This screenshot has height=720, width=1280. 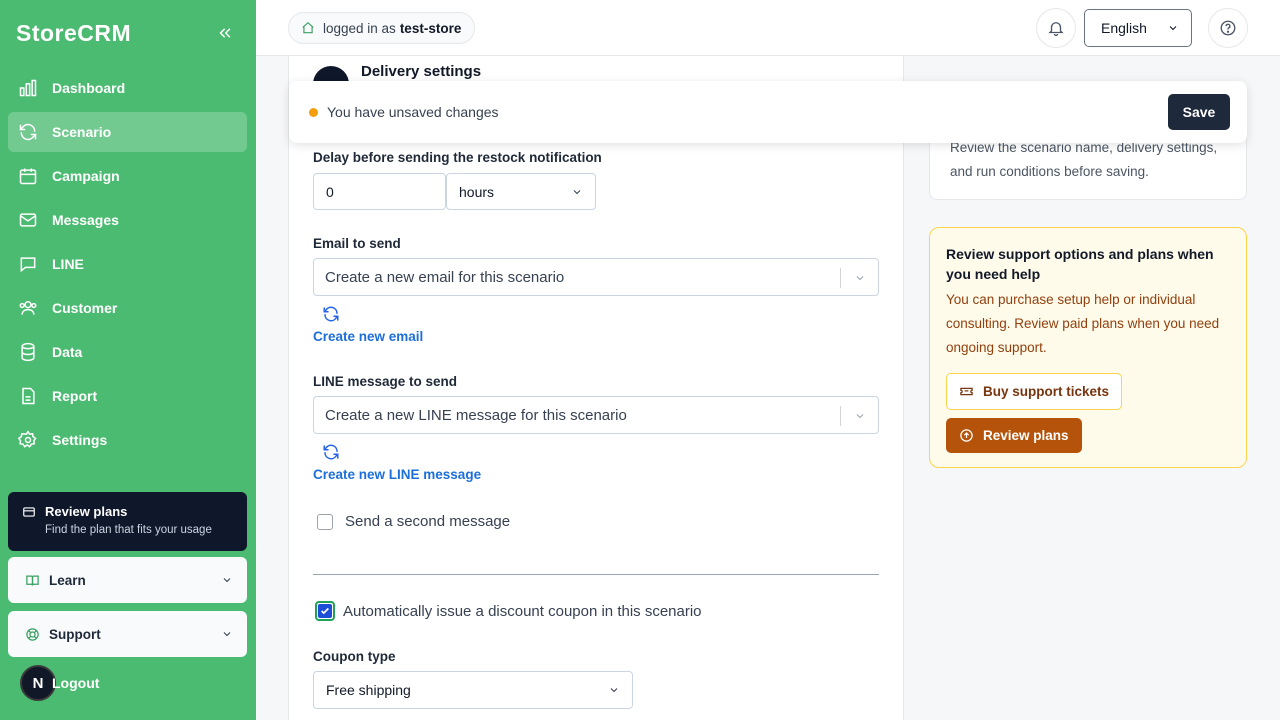 What do you see at coordinates (1199, 112) in the screenshot?
I see `save-button: Save` at bounding box center [1199, 112].